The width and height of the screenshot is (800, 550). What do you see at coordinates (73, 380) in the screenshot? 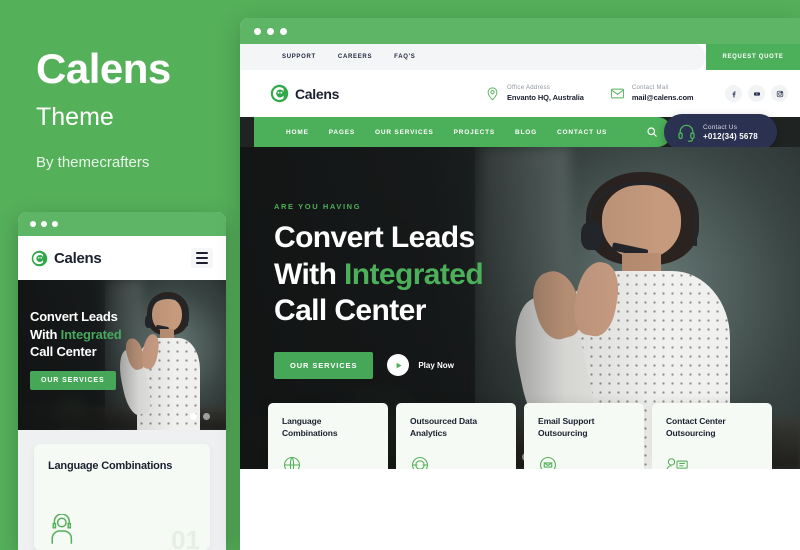
I see `mobile-our-services-button: OUR SERVICES` at bounding box center [73, 380].